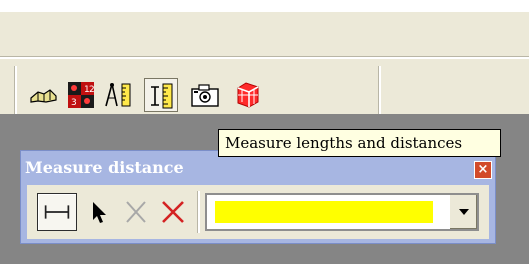 The width and height of the screenshot is (529, 264). Describe the element at coordinates (15, 90) in the screenshot. I see `toolbar-grip` at that location.